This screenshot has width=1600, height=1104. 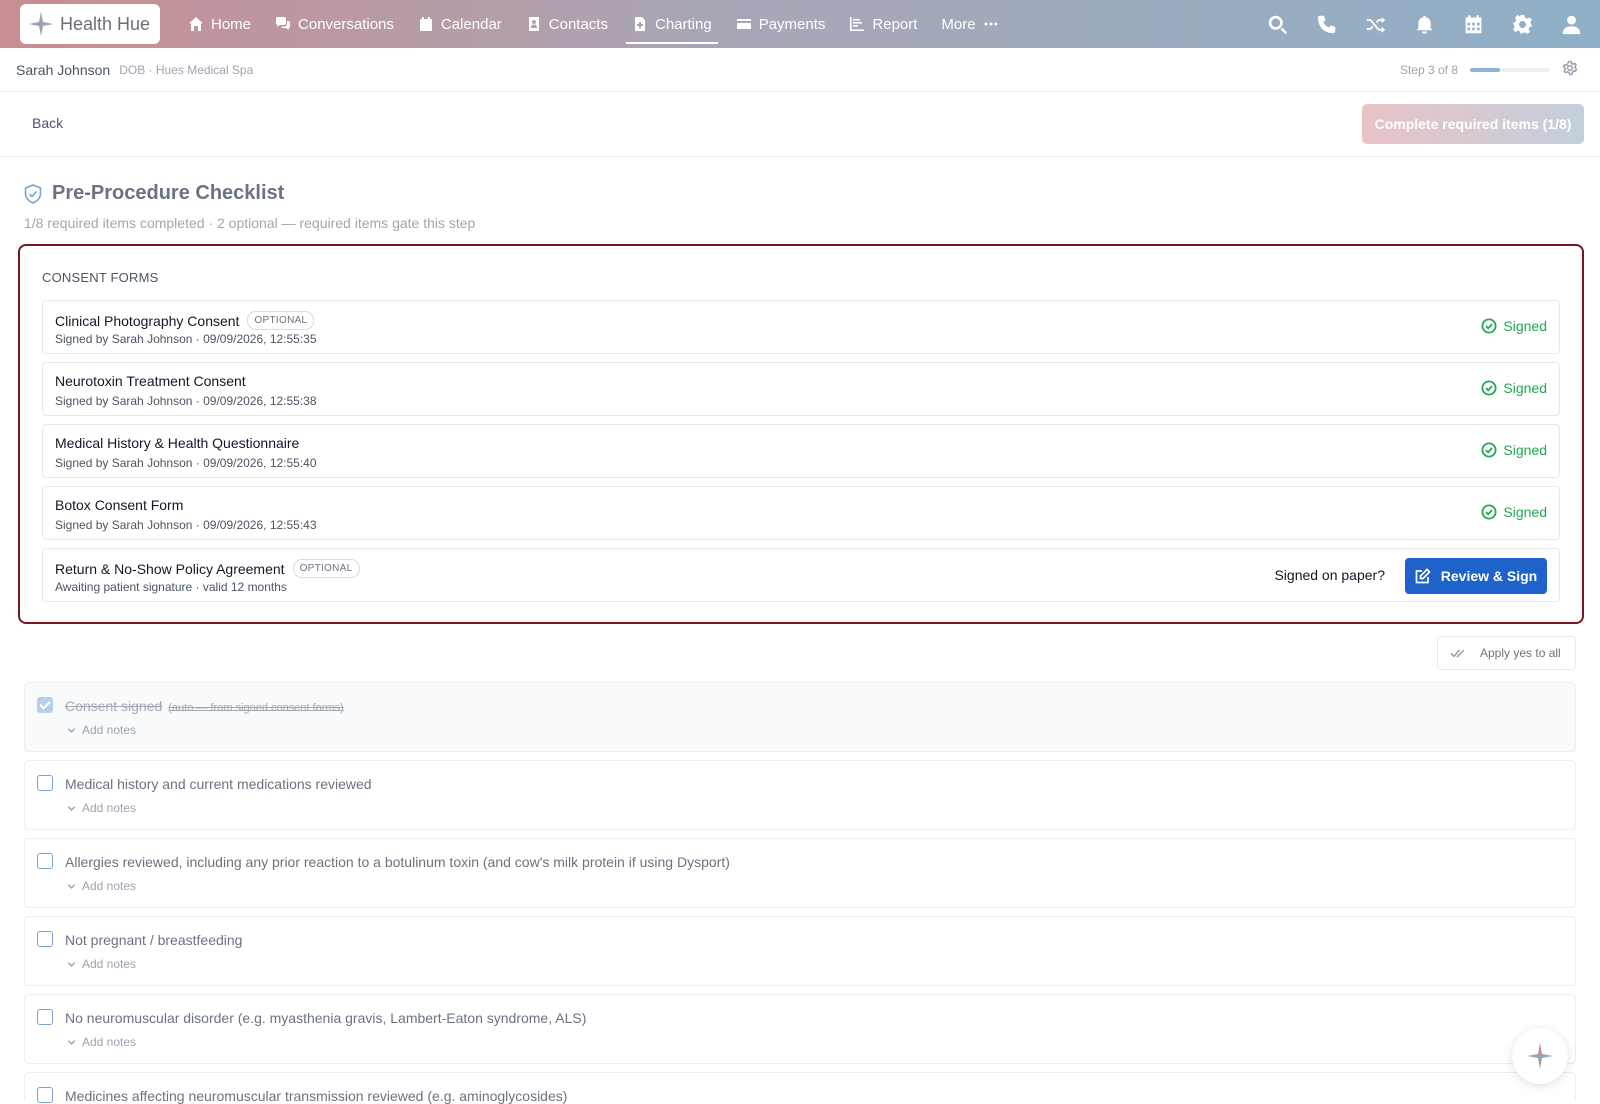 What do you see at coordinates (533, 24) in the screenshot?
I see `contact-icon` at bounding box center [533, 24].